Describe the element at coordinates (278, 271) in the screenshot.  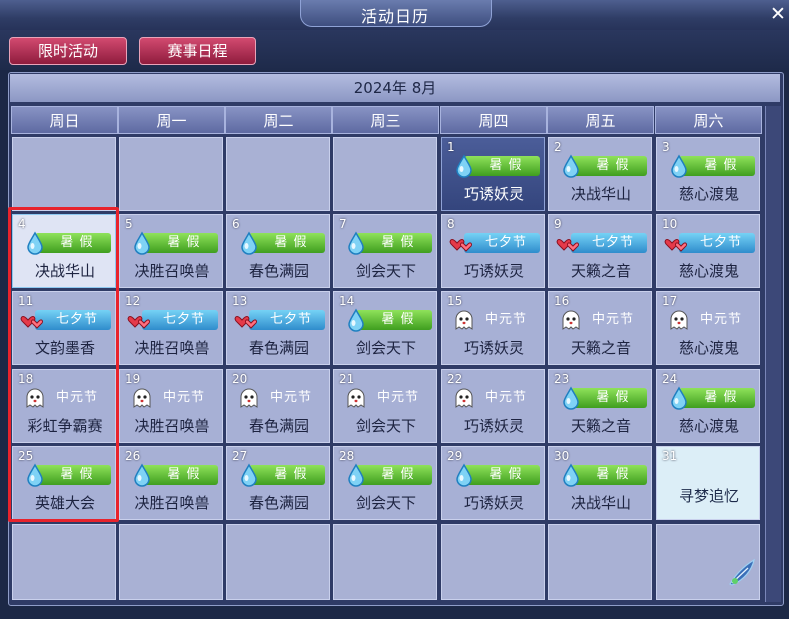
I see `event-name: 春色满园` at that location.